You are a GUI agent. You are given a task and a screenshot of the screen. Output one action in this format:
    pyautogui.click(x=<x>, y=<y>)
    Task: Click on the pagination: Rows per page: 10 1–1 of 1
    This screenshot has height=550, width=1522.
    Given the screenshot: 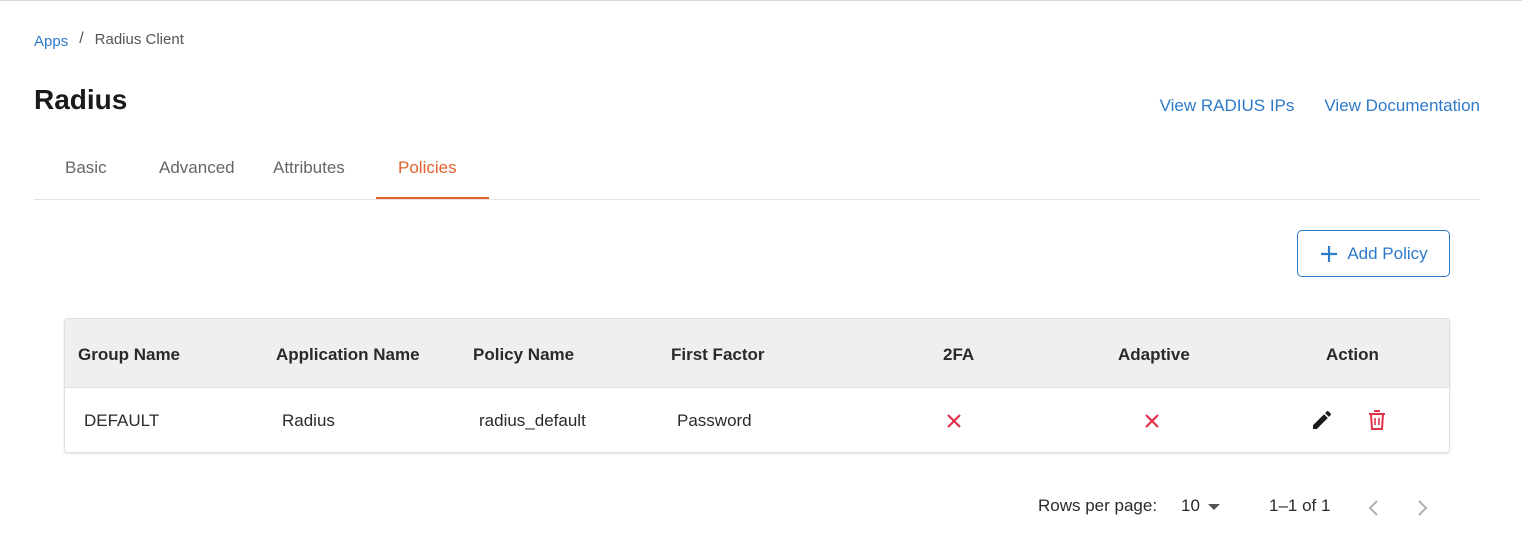 What is the action you would take?
    pyautogui.click(x=761, y=508)
    